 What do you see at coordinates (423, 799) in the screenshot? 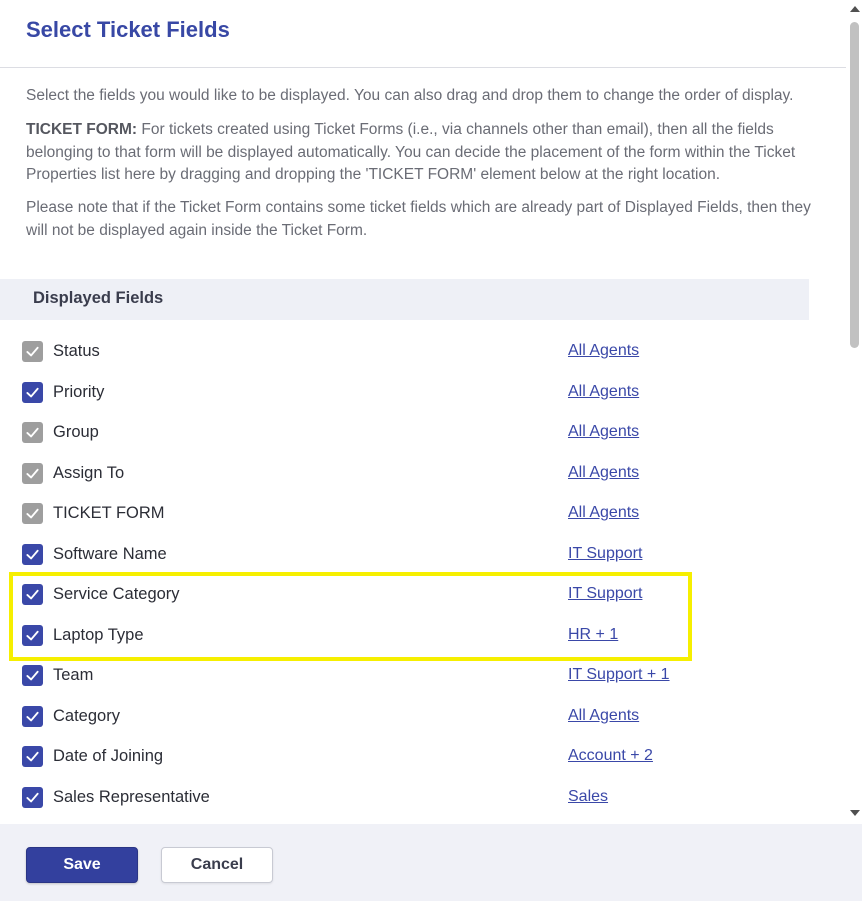
I see `field-row: Sales Representative Sales` at bounding box center [423, 799].